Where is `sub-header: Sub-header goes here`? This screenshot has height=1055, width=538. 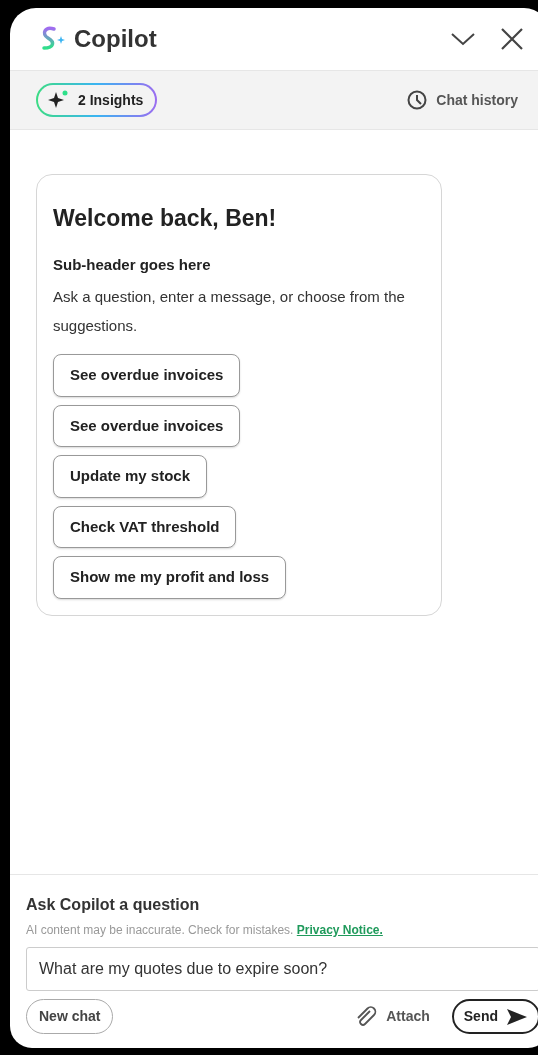 sub-header: Sub-header goes here is located at coordinates (132, 264).